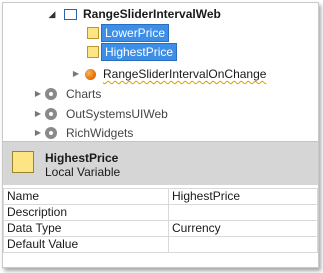 This screenshot has height=273, width=323. What do you see at coordinates (82, 158) in the screenshot?
I see `properties-title: HighestPrice` at bounding box center [82, 158].